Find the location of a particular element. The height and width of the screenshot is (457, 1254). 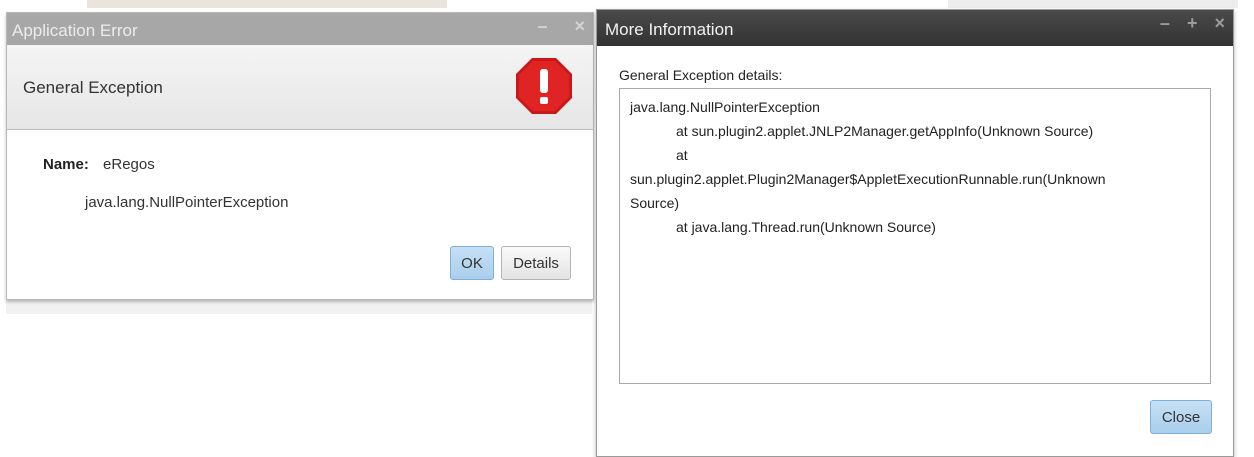

stop-error-icon is located at coordinates (544, 86).